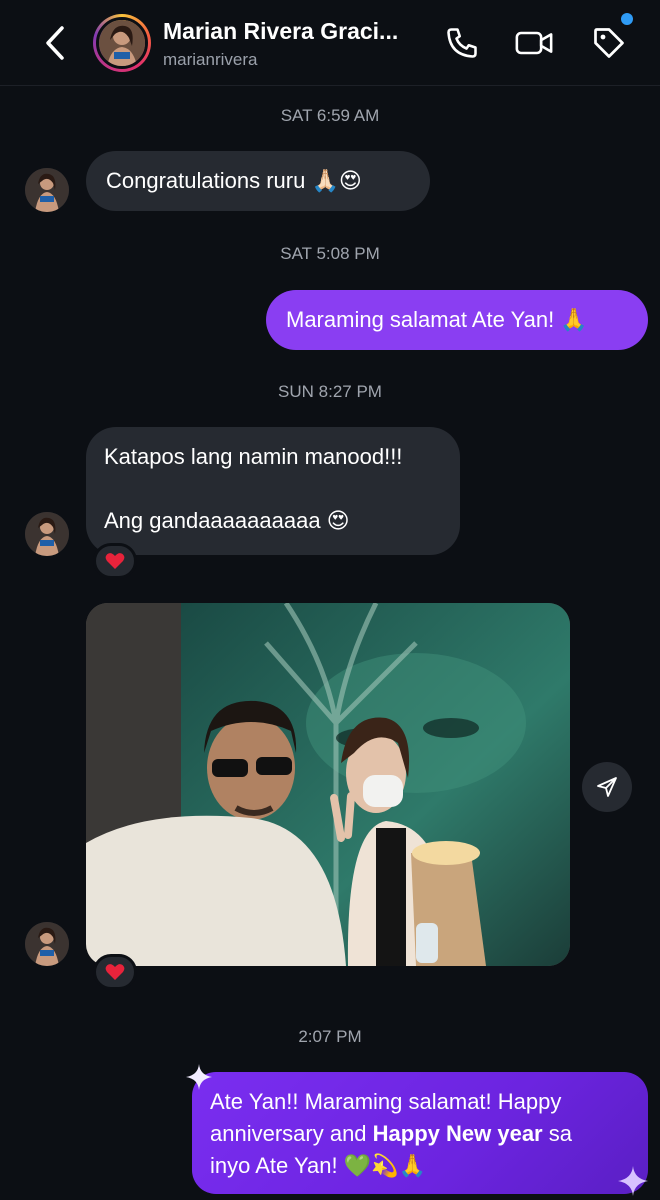  I want to click on timestamp: SAT 5:08 PM, so click(330, 253).